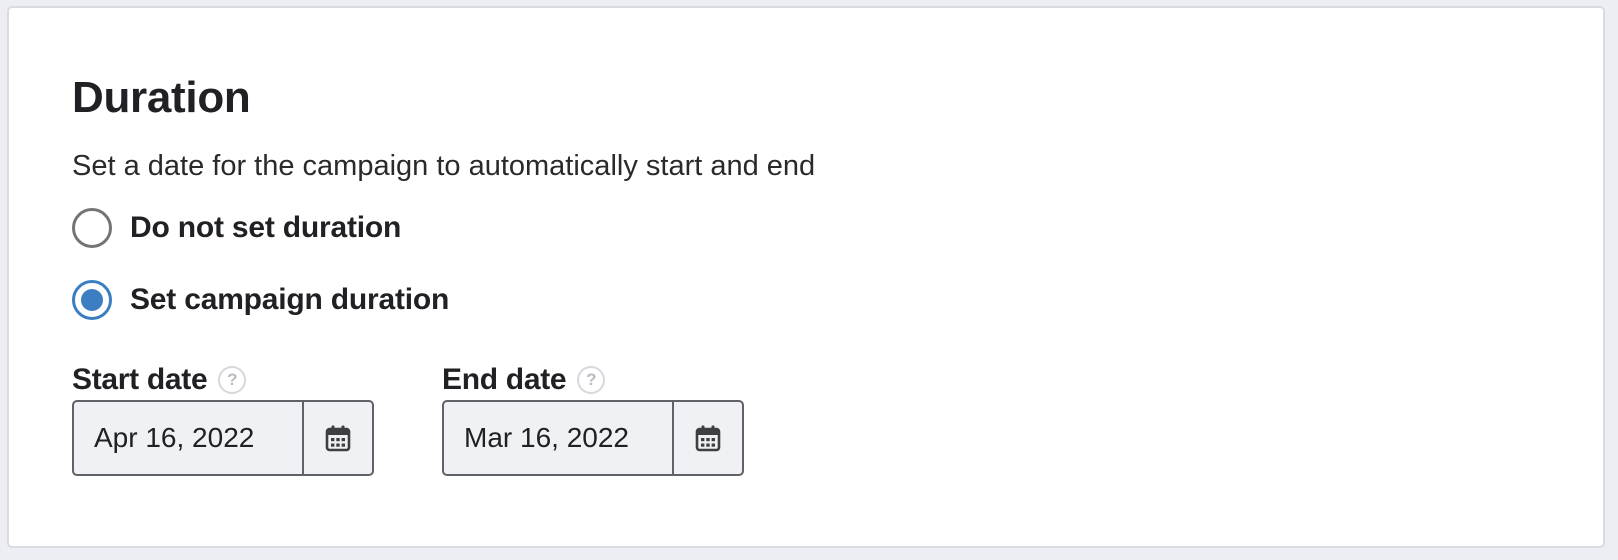 This screenshot has height=560, width=1618. I want to click on end-date-calendar-button, so click(708, 438).